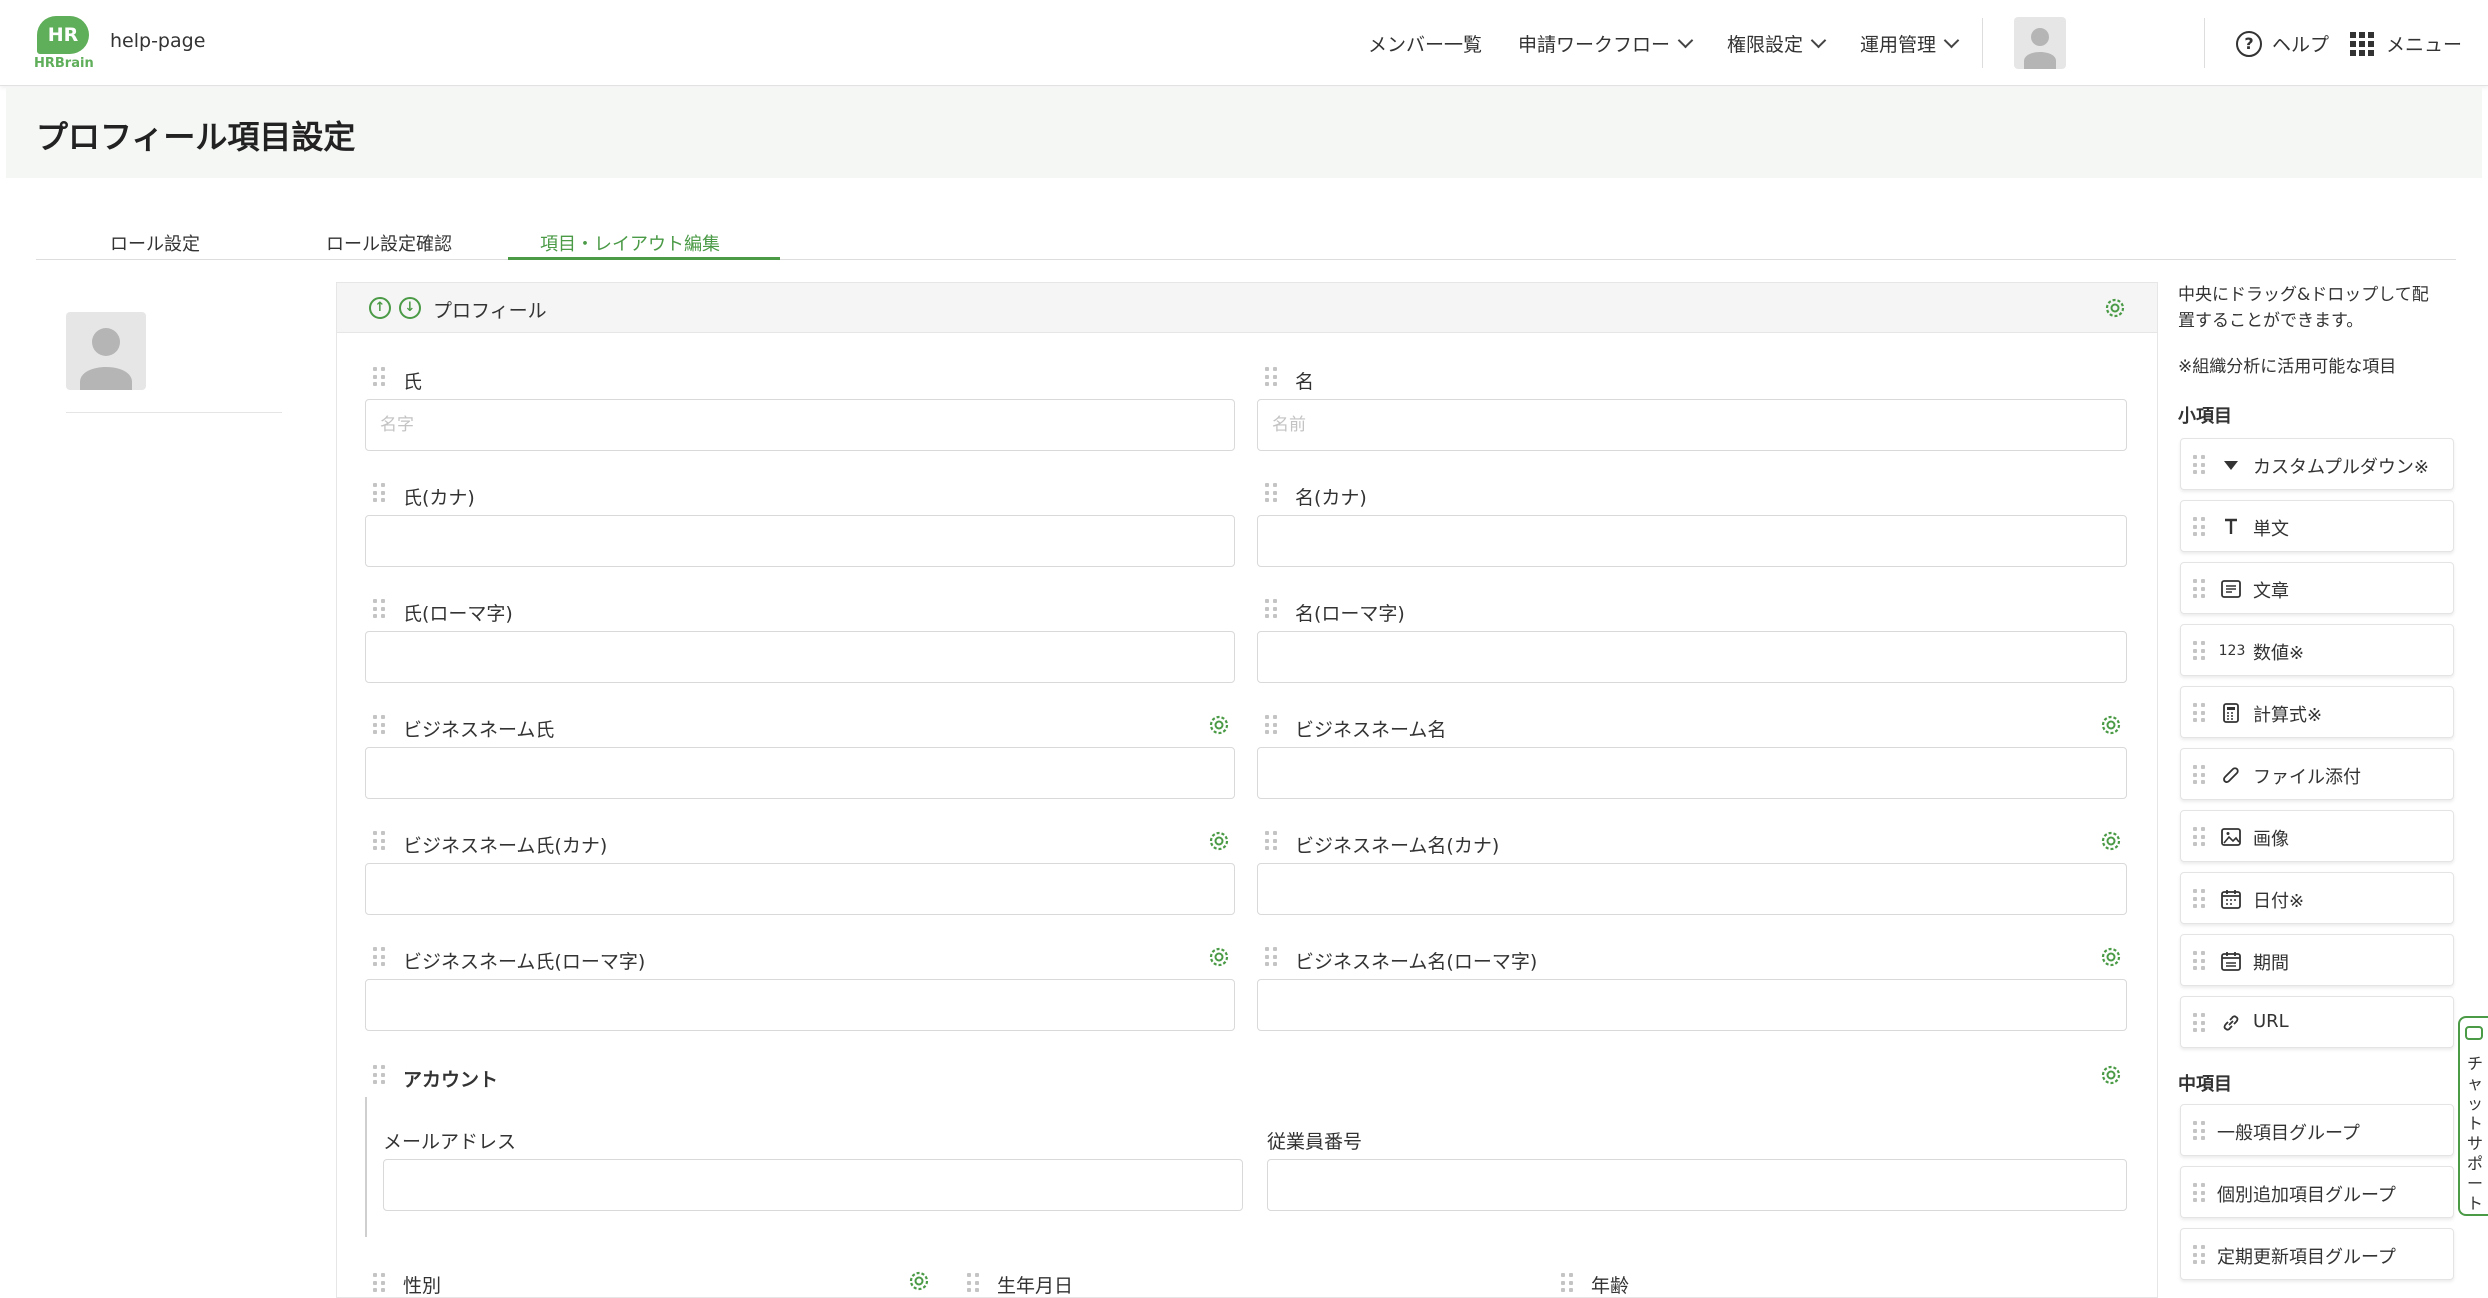 The width and height of the screenshot is (2488, 1298). Describe the element at coordinates (2317, 712) in the screenshot. I see `tool-formula: 計算式※` at that location.